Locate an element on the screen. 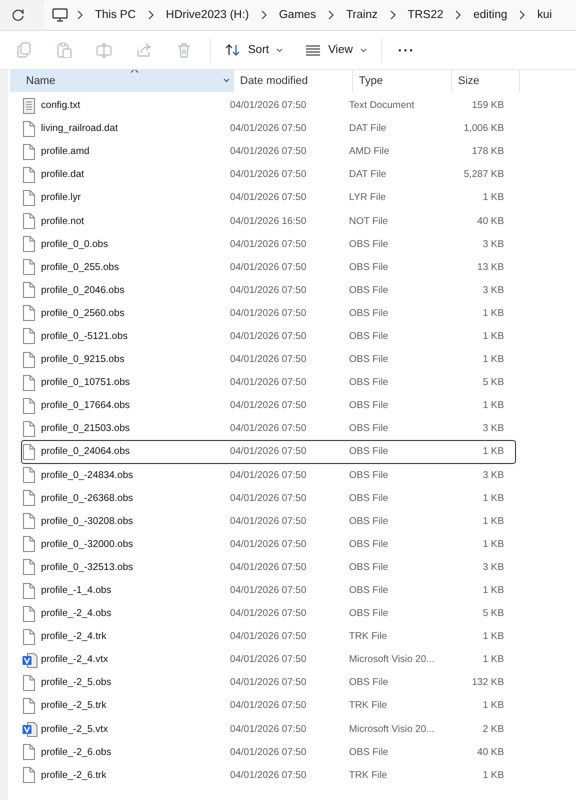 The width and height of the screenshot is (576, 800). file-row: profile_-2_4.obs 04/01/2026 07:50 OBS File 5 KB is located at coordinates (268, 614).